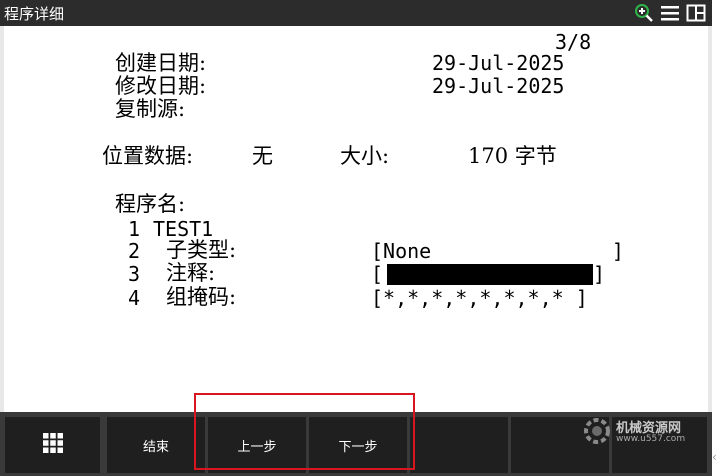 The image size is (722, 476). What do you see at coordinates (257, 445) in the screenshot?
I see `prev-button: 上一步` at bounding box center [257, 445].